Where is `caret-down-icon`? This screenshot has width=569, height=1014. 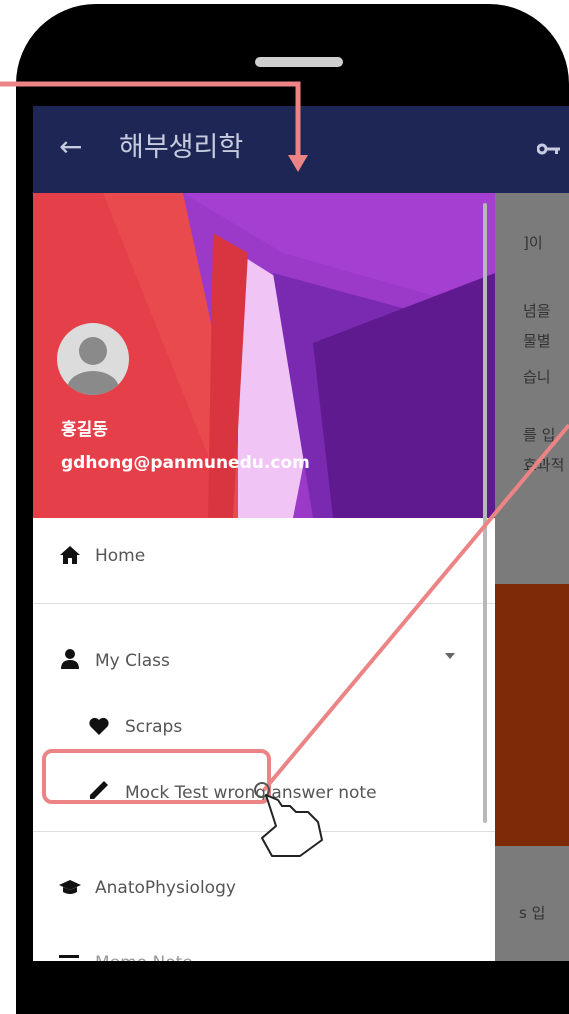 caret-down-icon is located at coordinates (450, 656).